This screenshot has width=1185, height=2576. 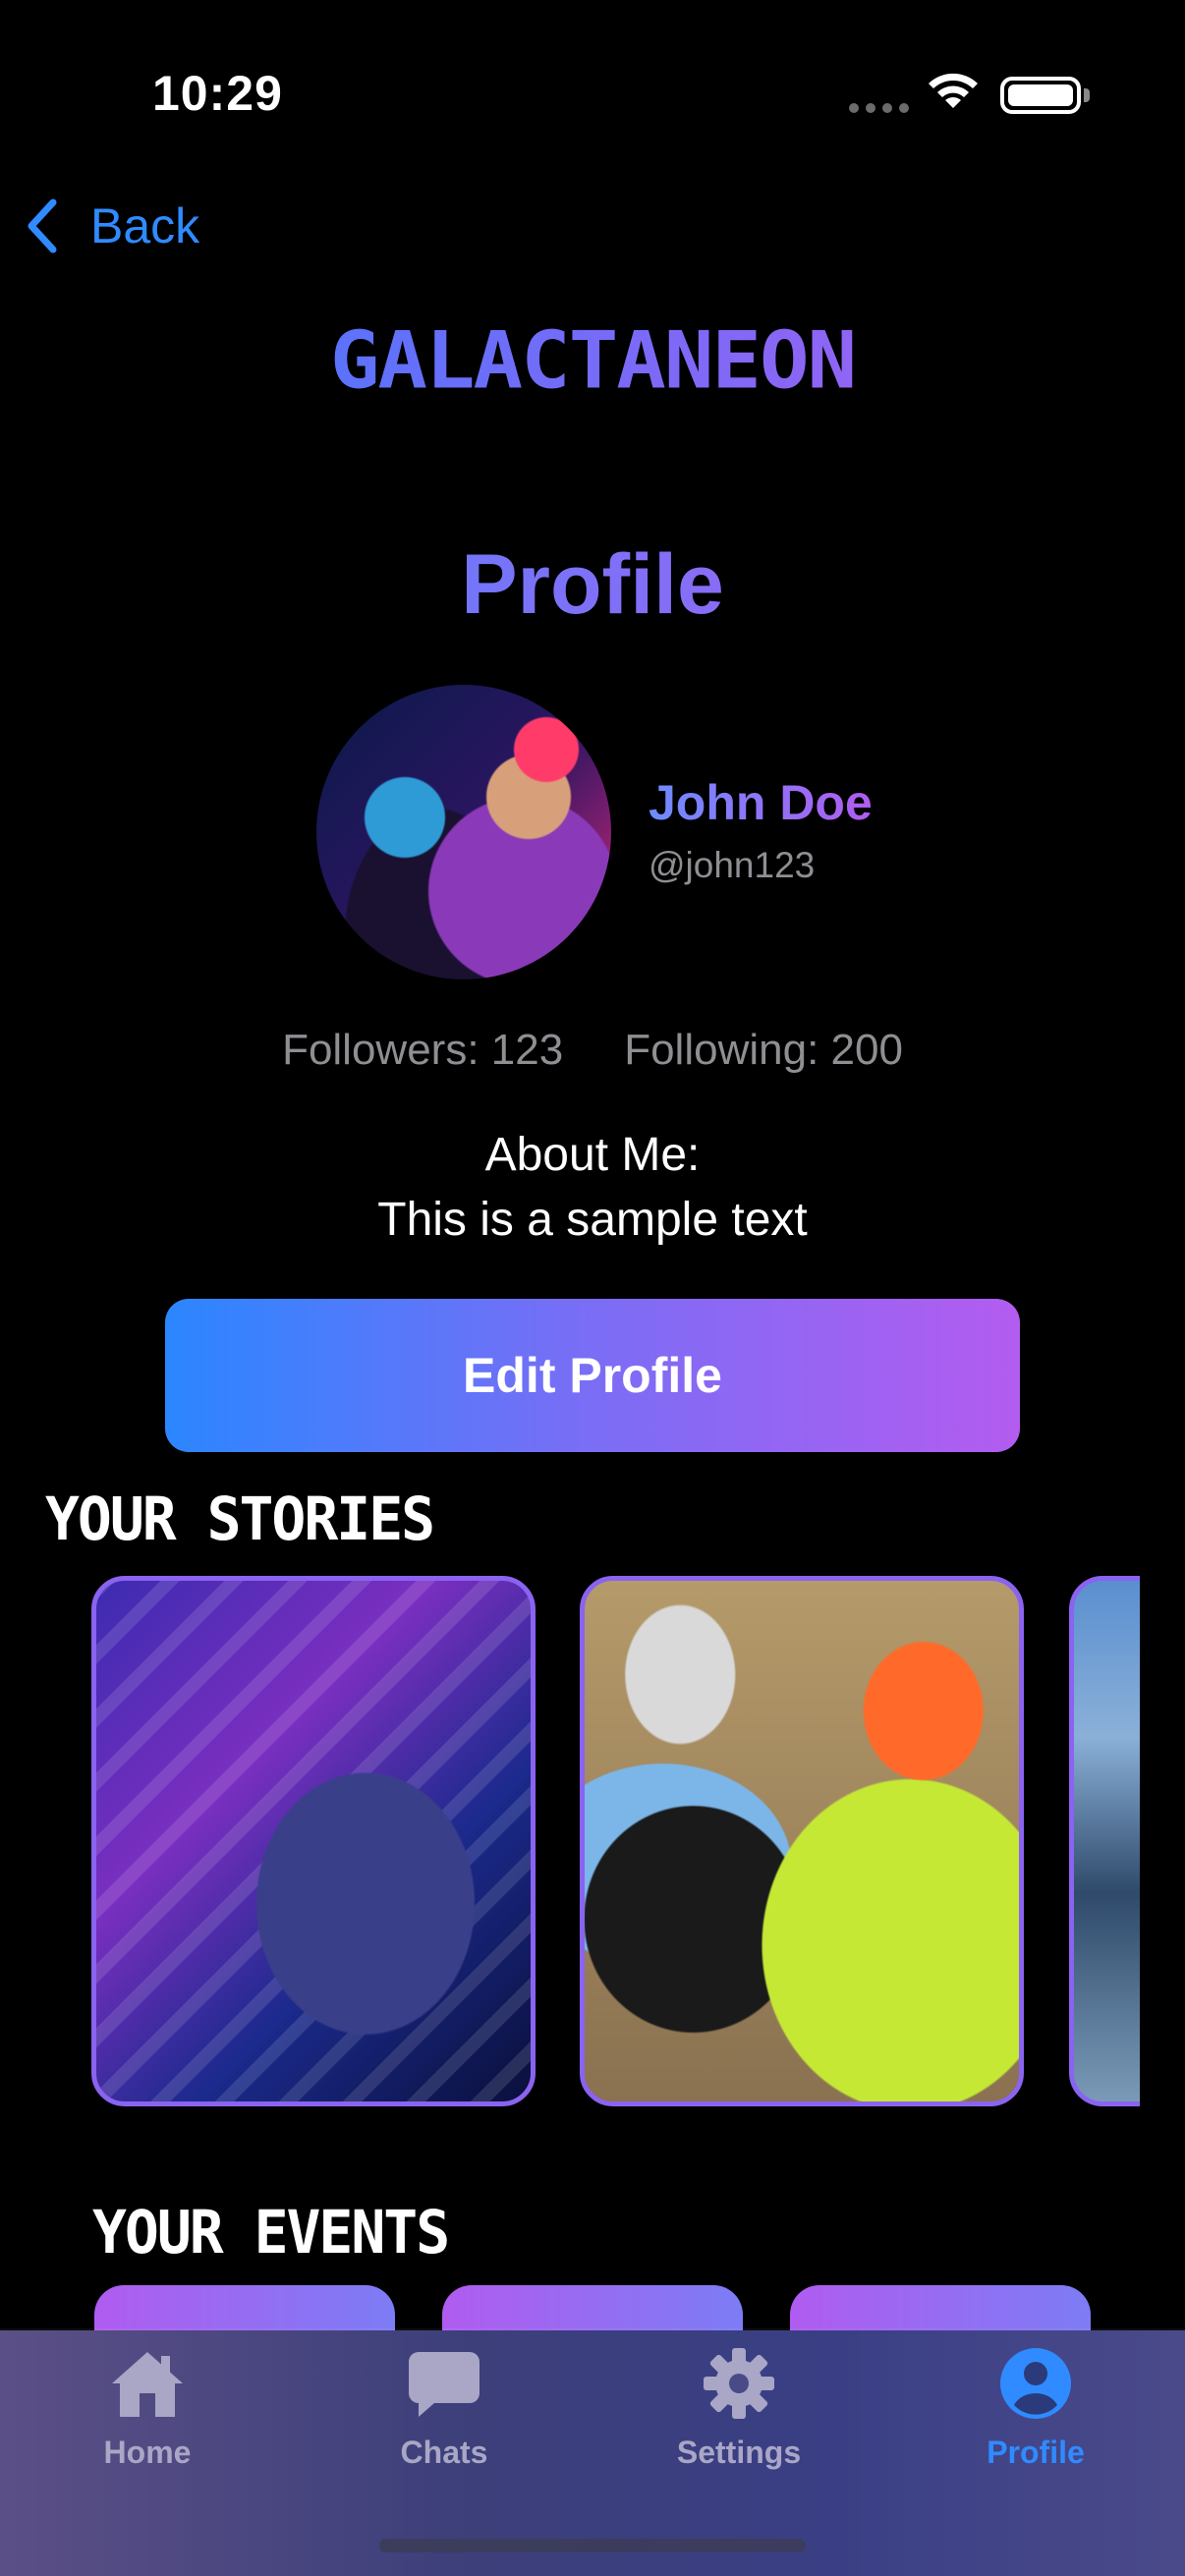 What do you see at coordinates (592, 585) in the screenshot?
I see `page-title: Profile` at bounding box center [592, 585].